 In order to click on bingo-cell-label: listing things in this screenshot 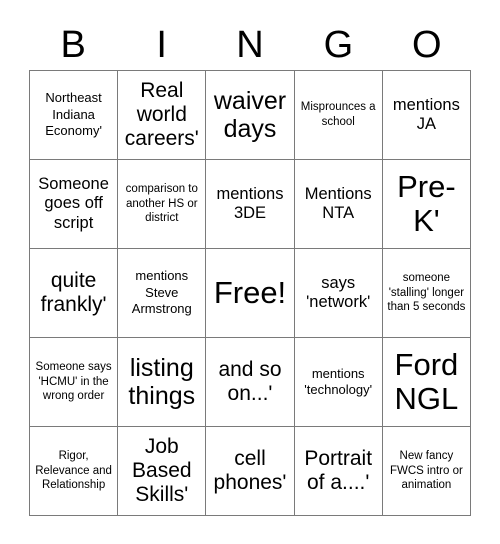, I will do `click(162, 382)`.